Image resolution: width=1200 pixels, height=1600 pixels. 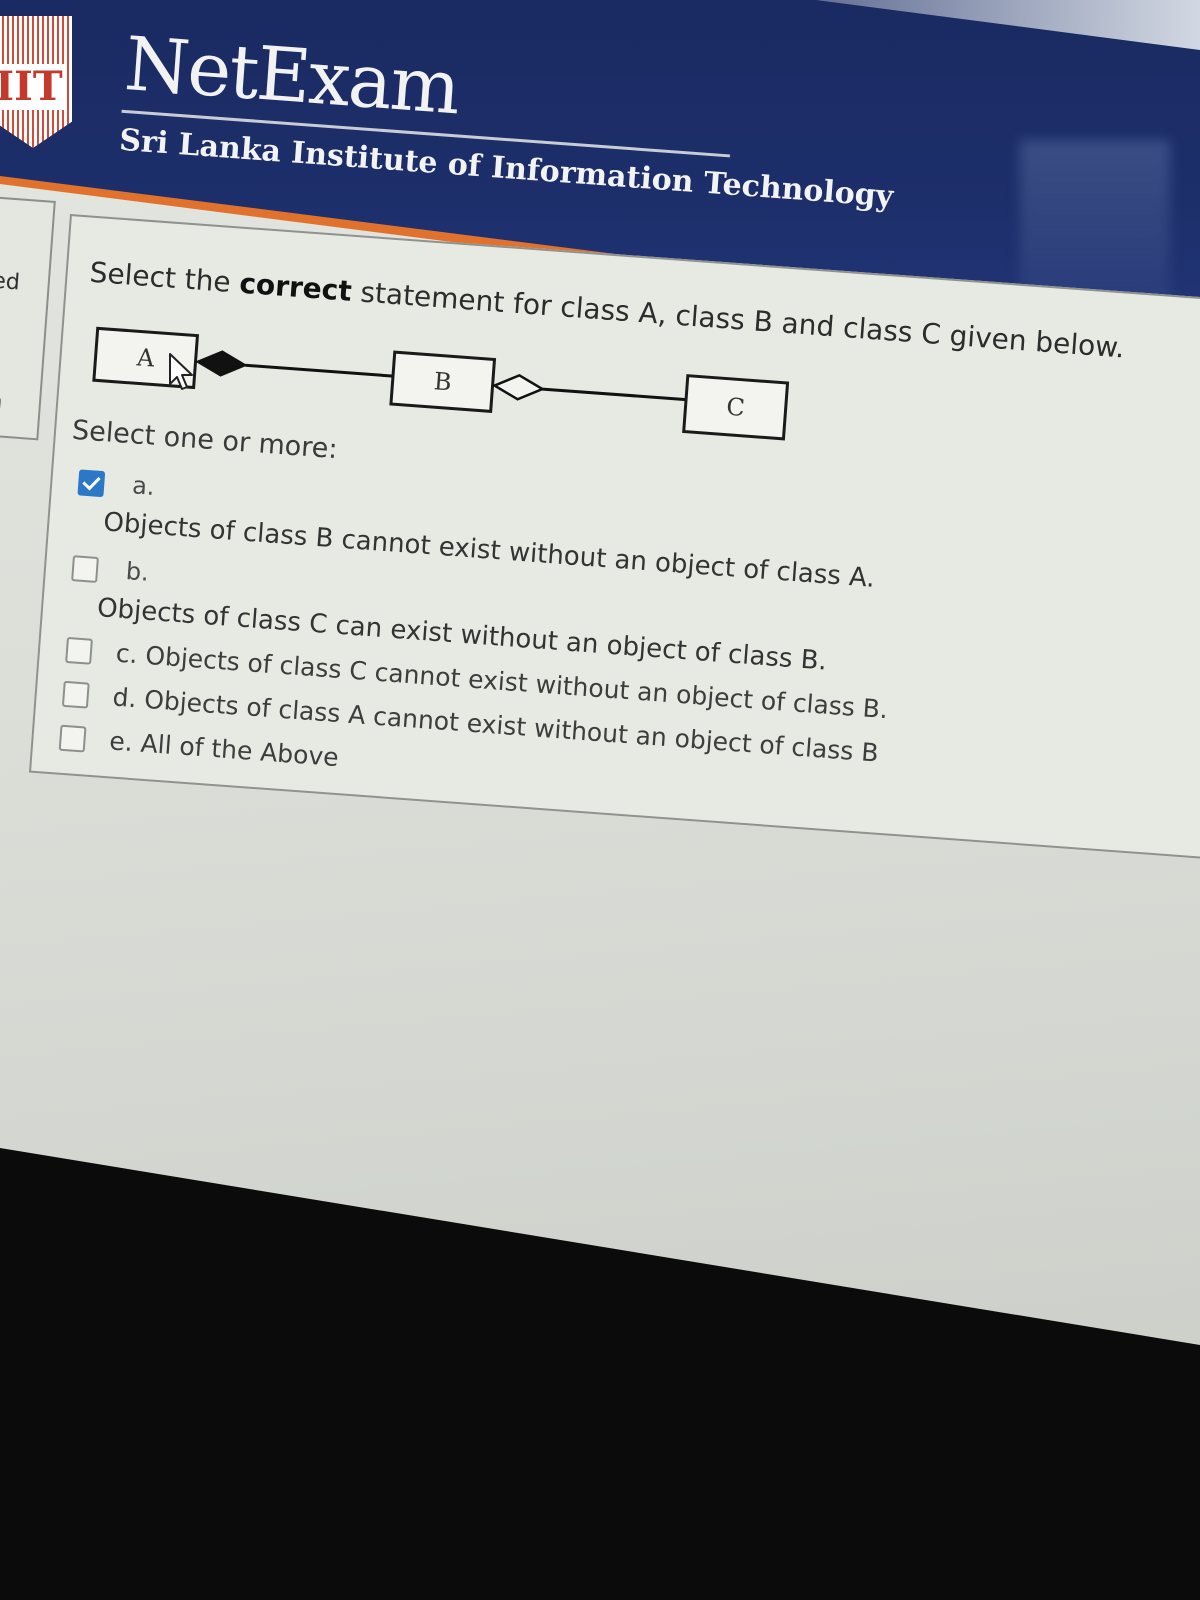 I want to click on composition-line, so click(x=319, y=370).